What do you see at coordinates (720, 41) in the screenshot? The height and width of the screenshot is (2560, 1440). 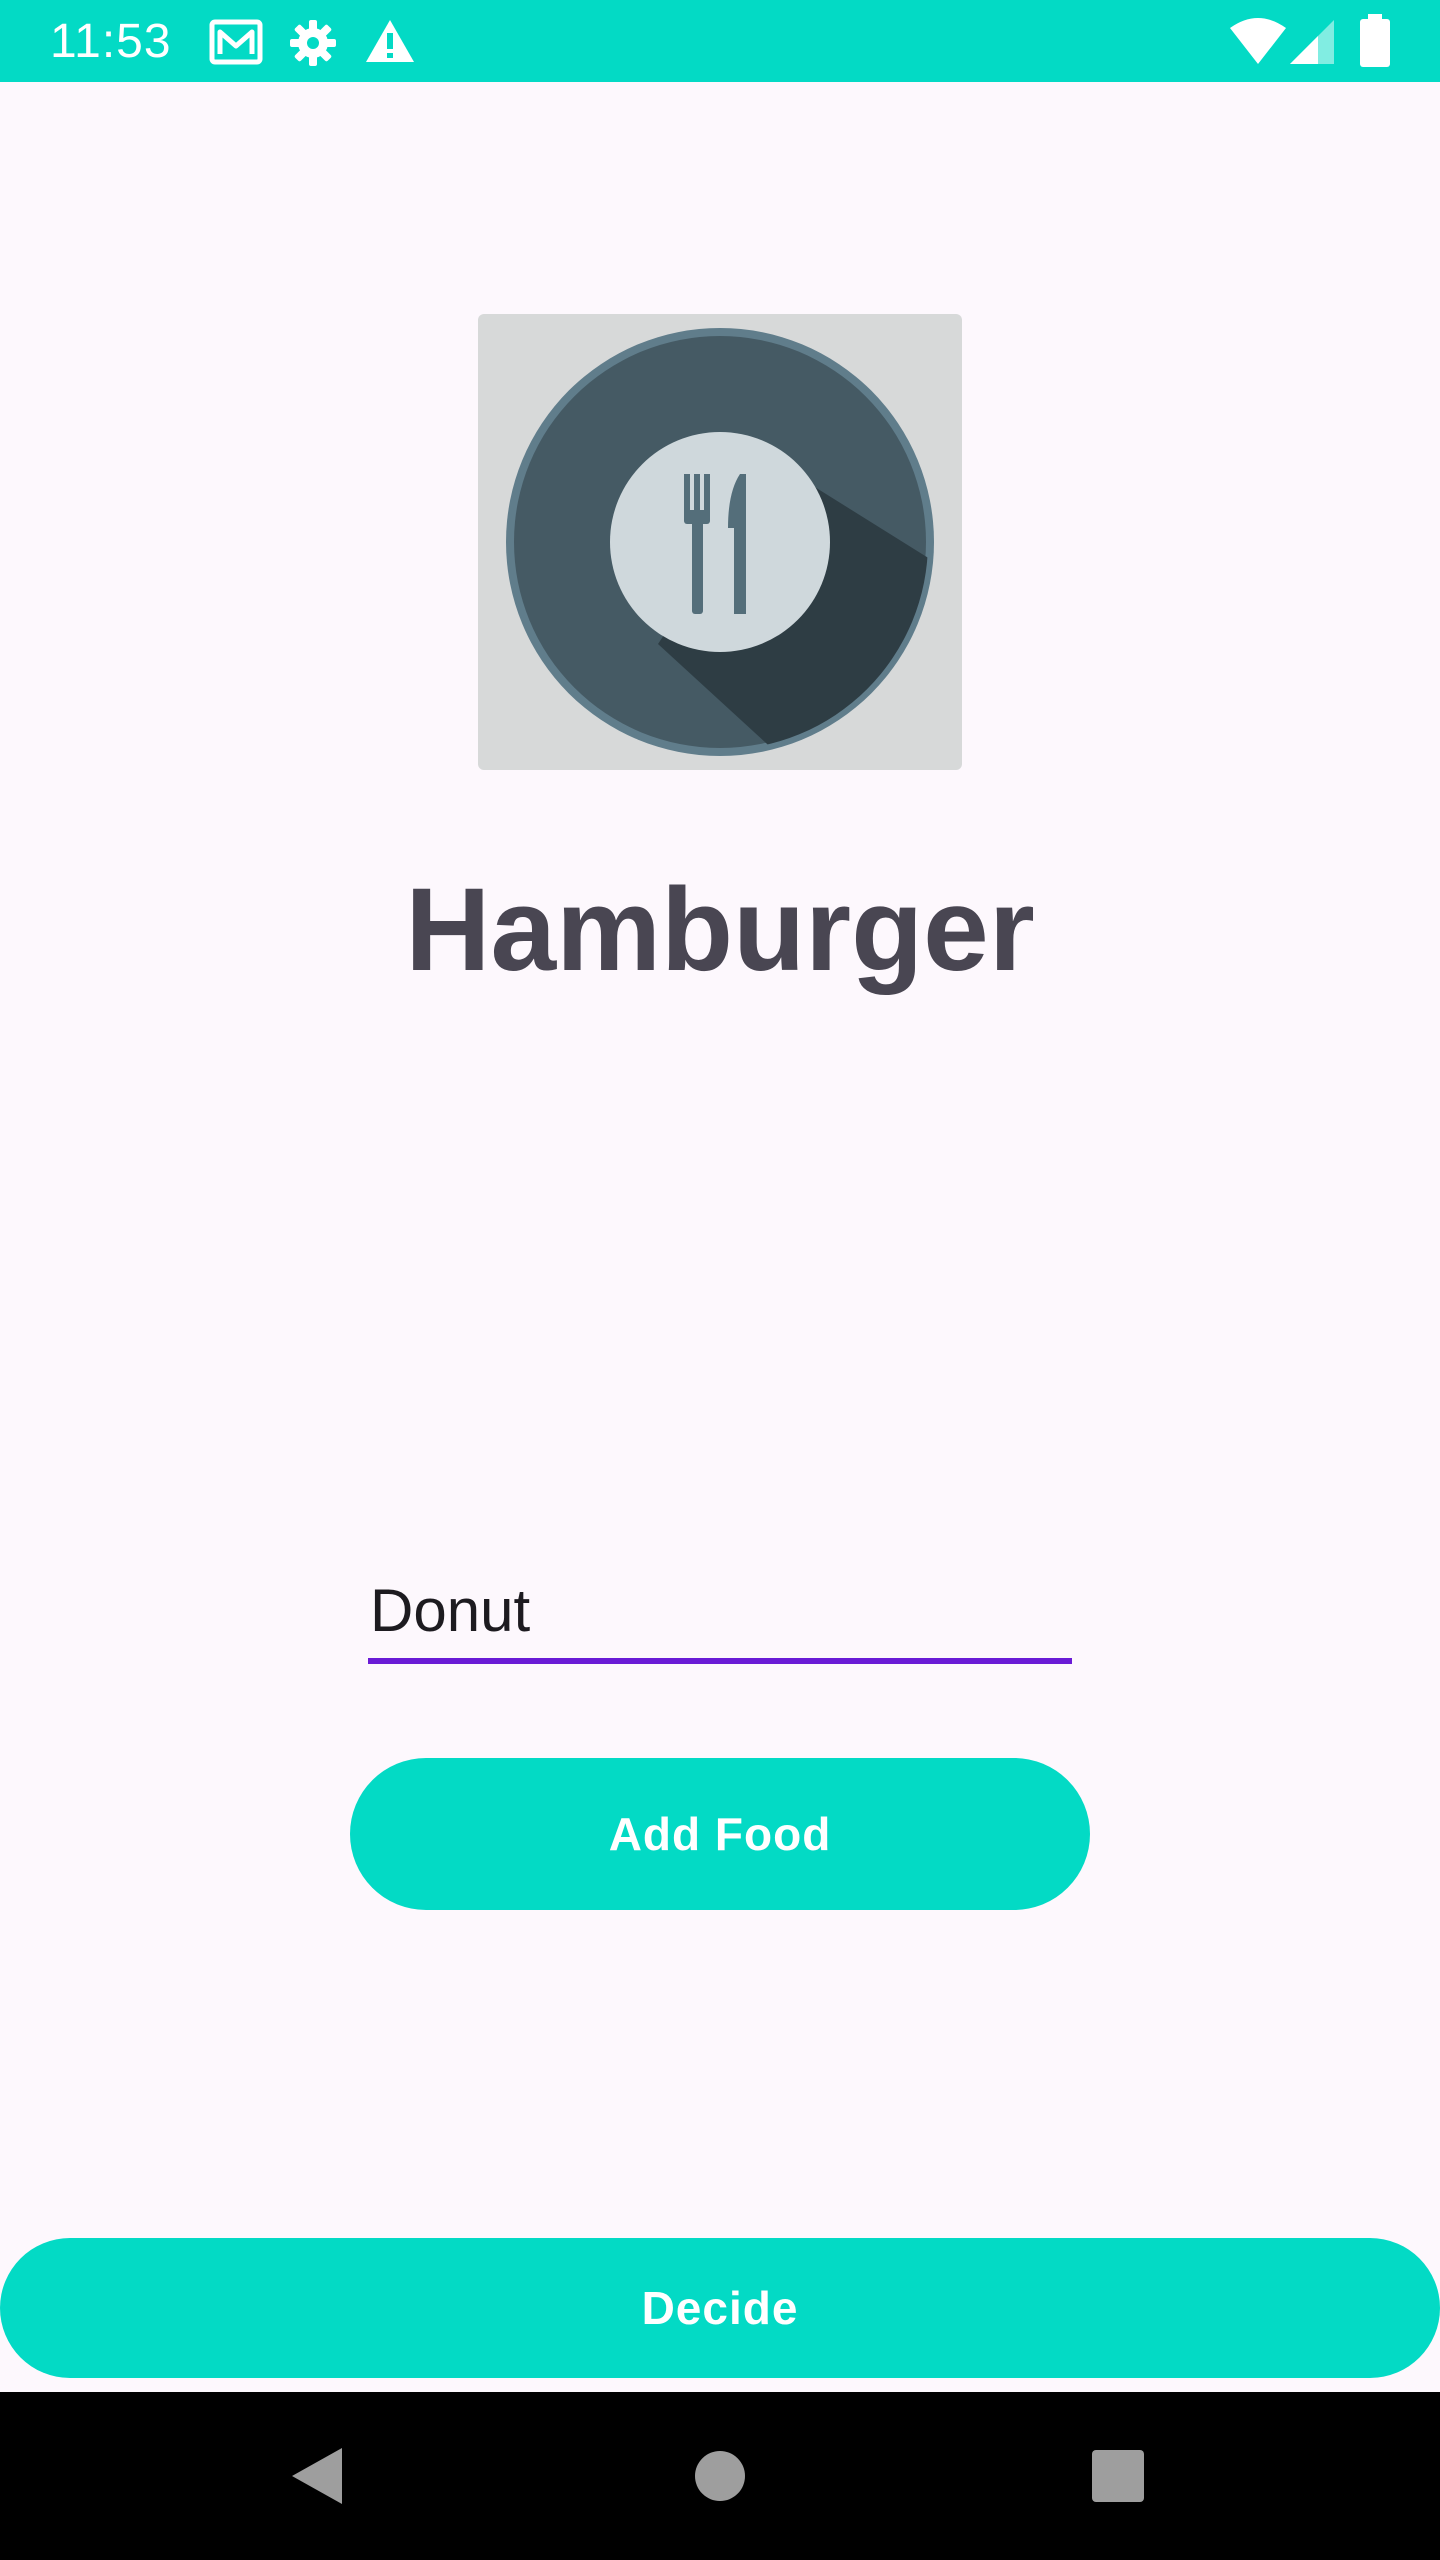 I see `status-bar: 11:53` at bounding box center [720, 41].